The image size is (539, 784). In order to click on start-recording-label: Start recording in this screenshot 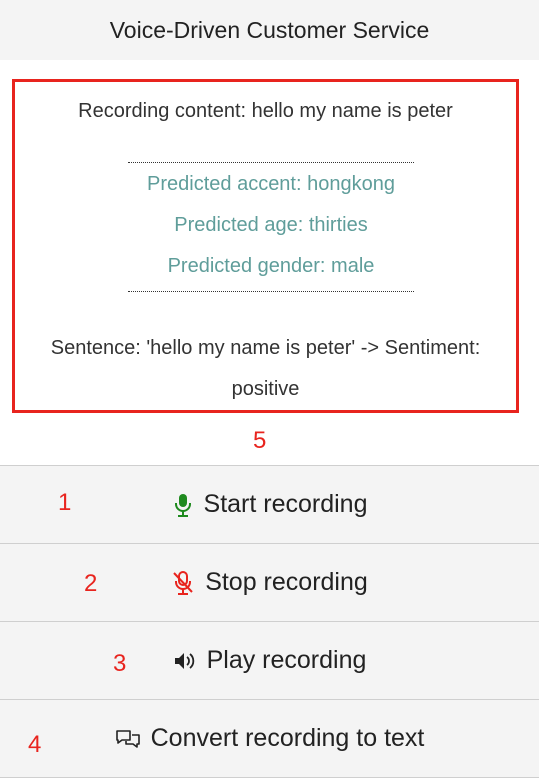, I will do `click(285, 504)`.